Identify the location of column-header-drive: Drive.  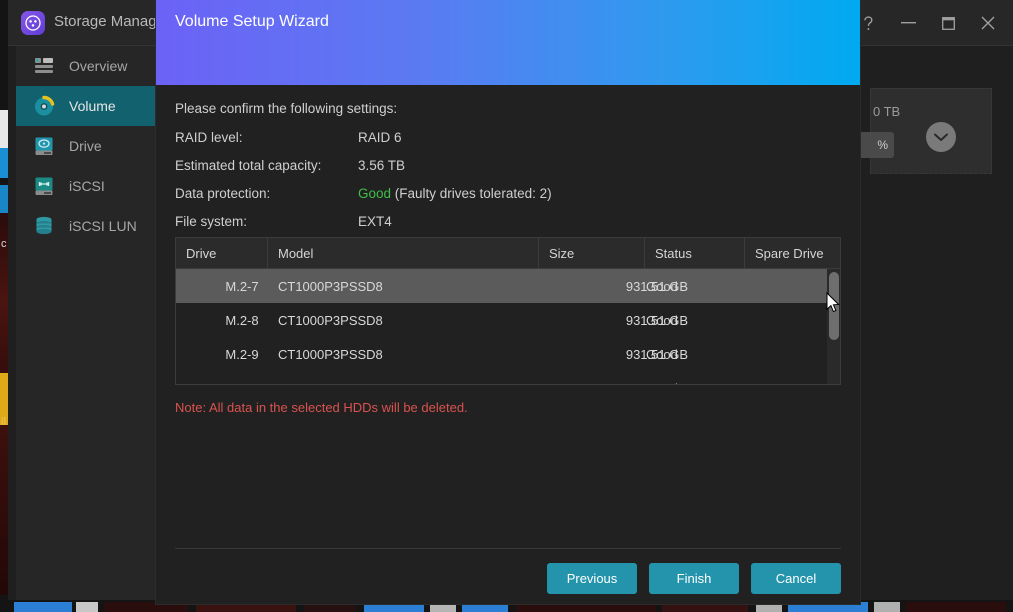
(222, 253).